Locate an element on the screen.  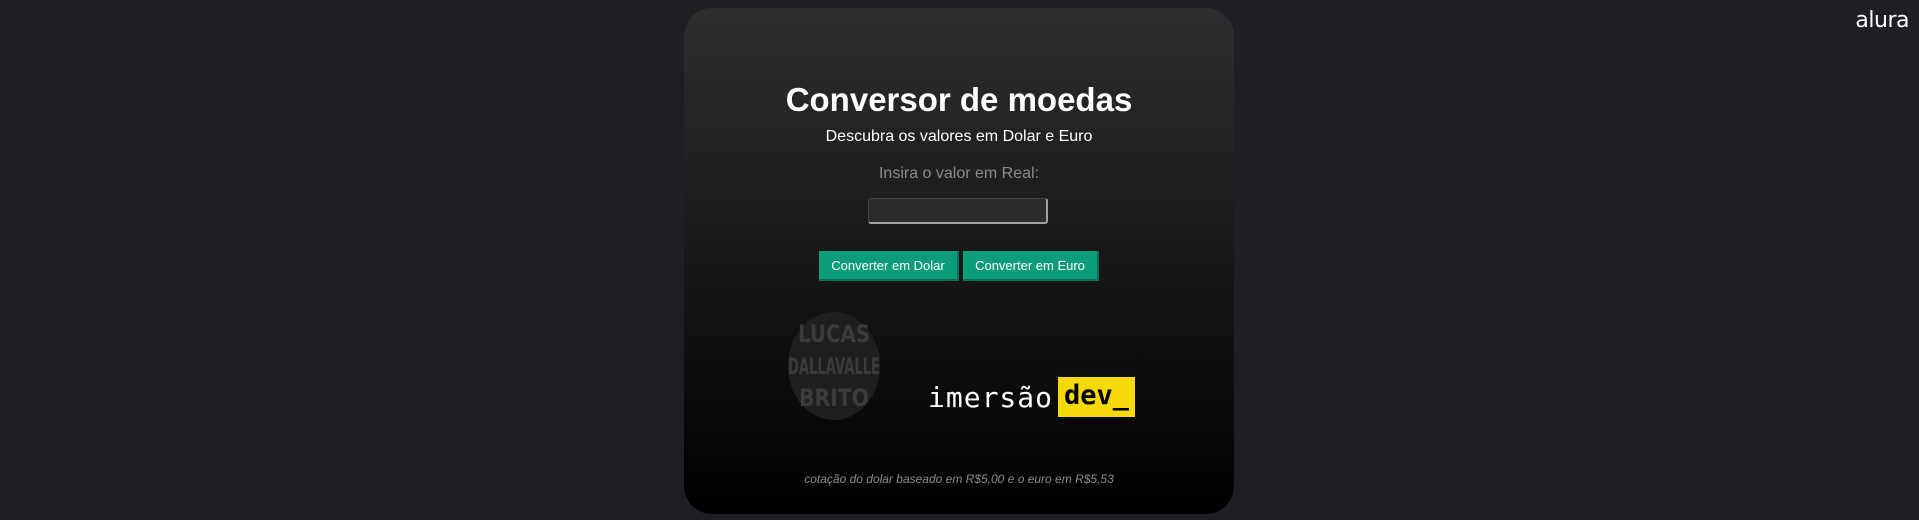
page-title: Conversor de moedas is located at coordinates (959, 99).